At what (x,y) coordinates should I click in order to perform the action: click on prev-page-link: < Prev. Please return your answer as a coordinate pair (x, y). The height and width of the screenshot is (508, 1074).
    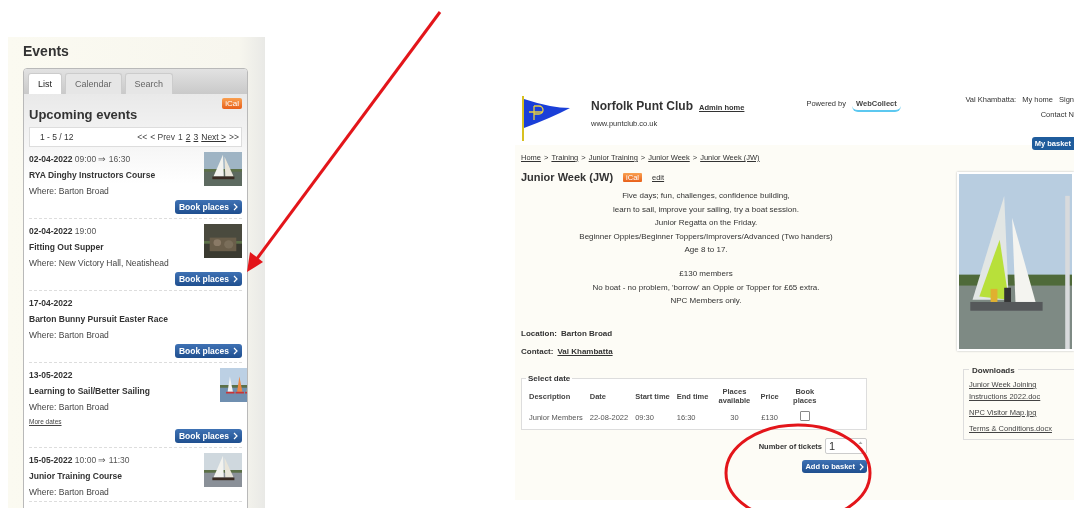
    Looking at the image, I should click on (163, 137).